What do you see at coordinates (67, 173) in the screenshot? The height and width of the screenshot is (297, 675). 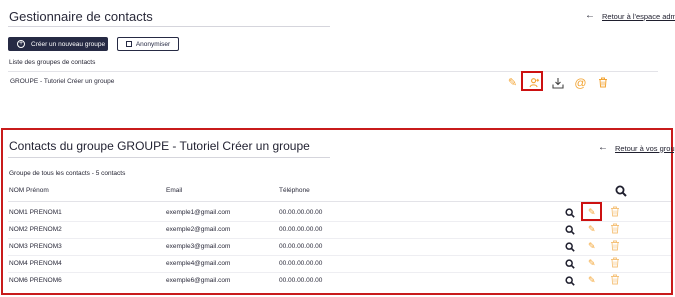 I see `contacts-count-subtitle: Groupe de tous les contacts - 5 contacts` at bounding box center [67, 173].